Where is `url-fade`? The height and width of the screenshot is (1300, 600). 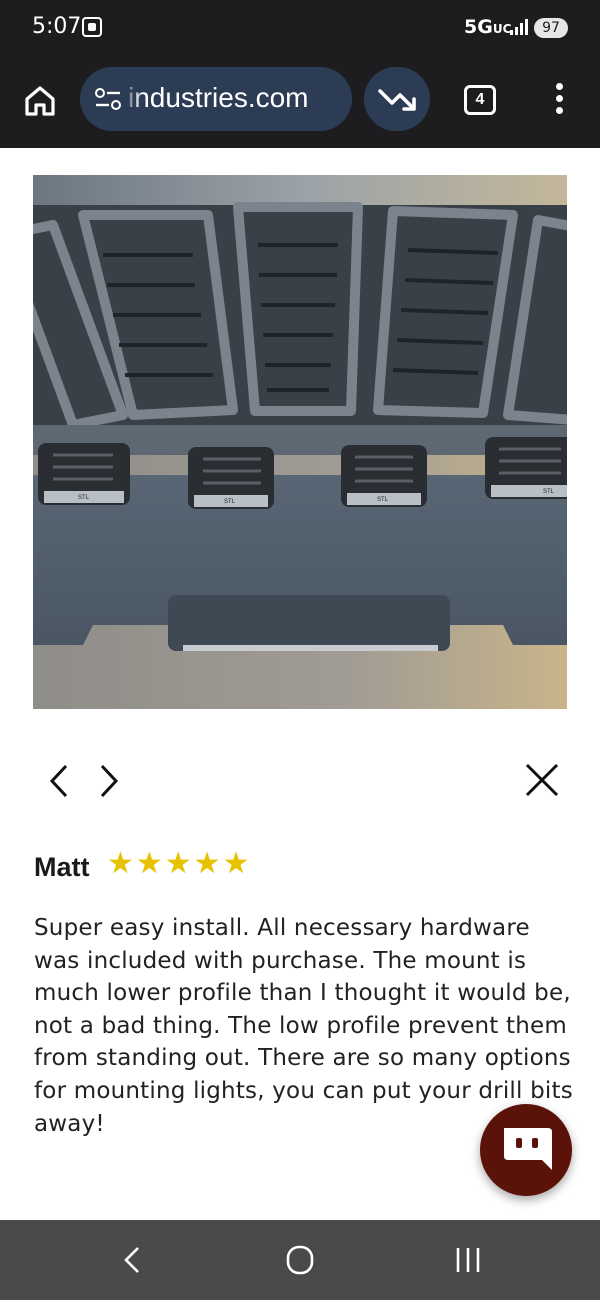 url-fade is located at coordinates (132, 99).